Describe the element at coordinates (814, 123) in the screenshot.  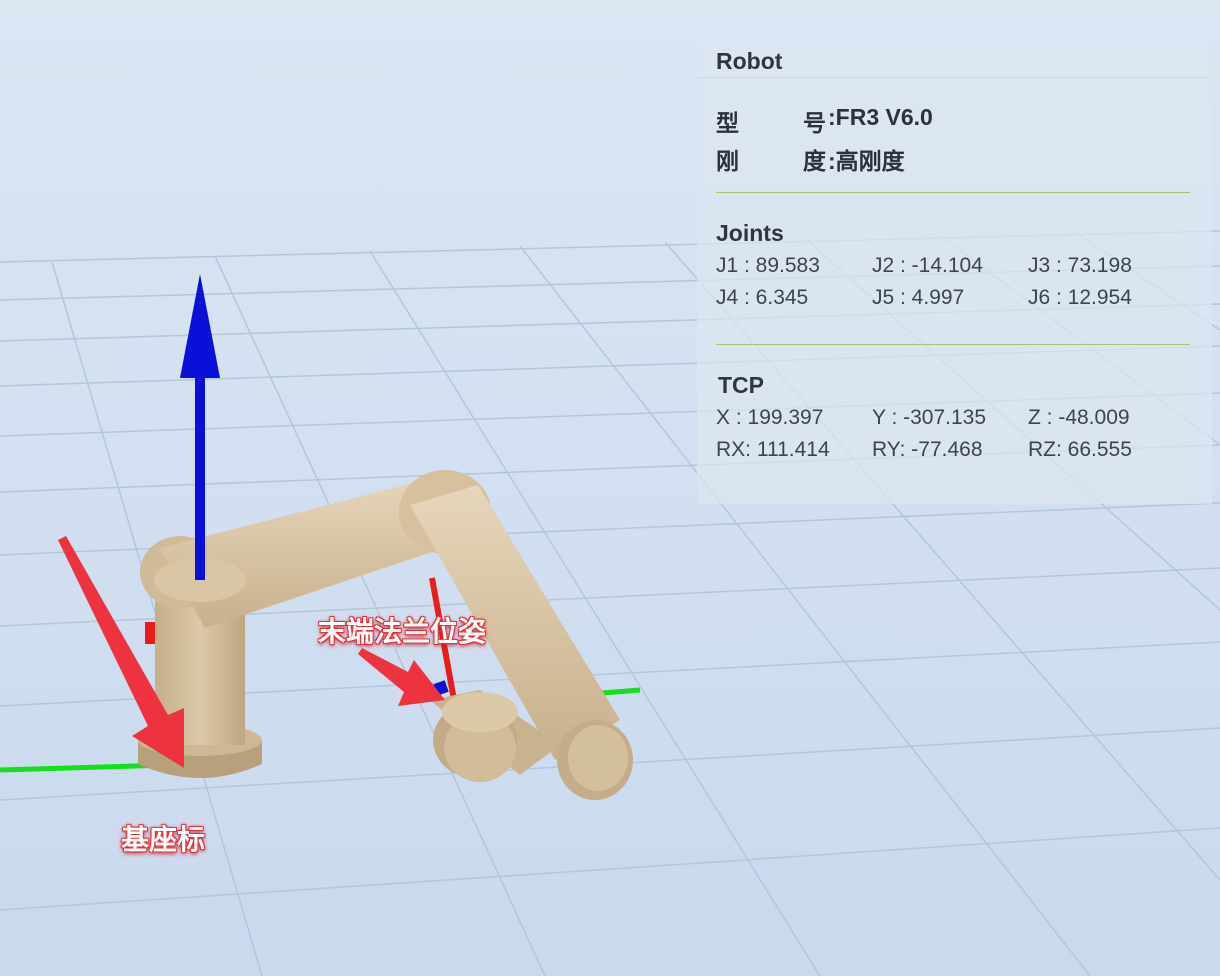
I see `model-label-char2: 号` at that location.